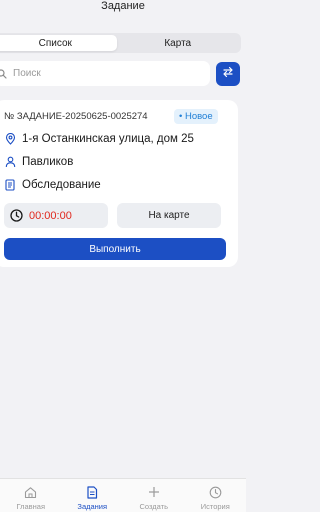 Image resolution: width=320 pixels, height=512 pixels. I want to click on execute-button: Выполнить, so click(115, 249).